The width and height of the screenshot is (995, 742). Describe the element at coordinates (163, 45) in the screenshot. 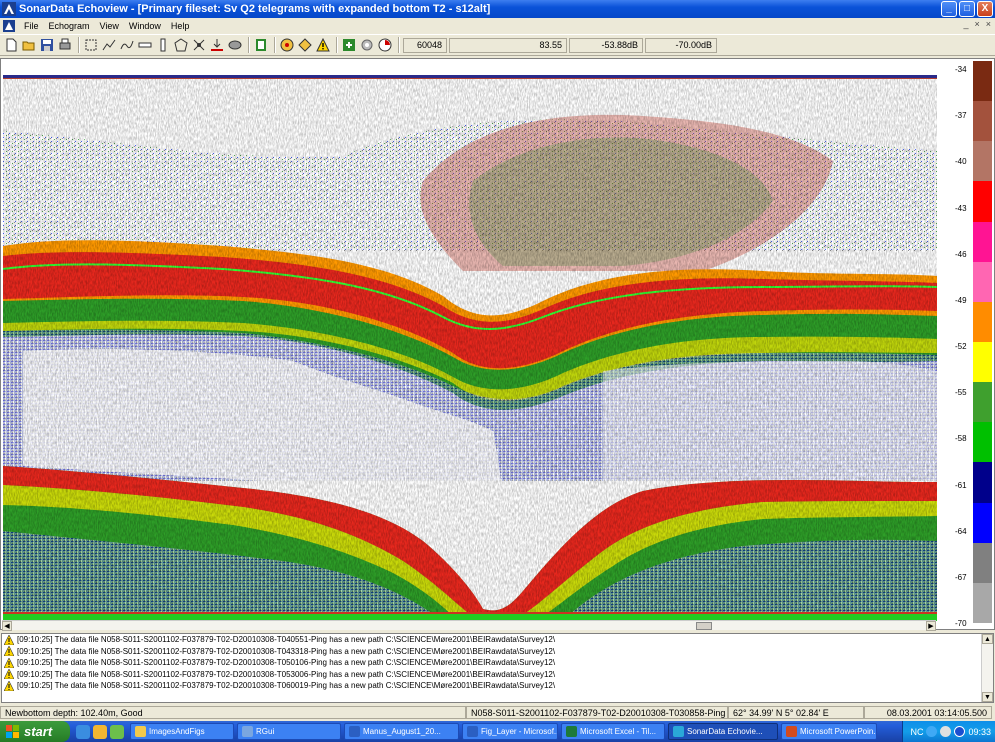

I see `column-icon` at that location.